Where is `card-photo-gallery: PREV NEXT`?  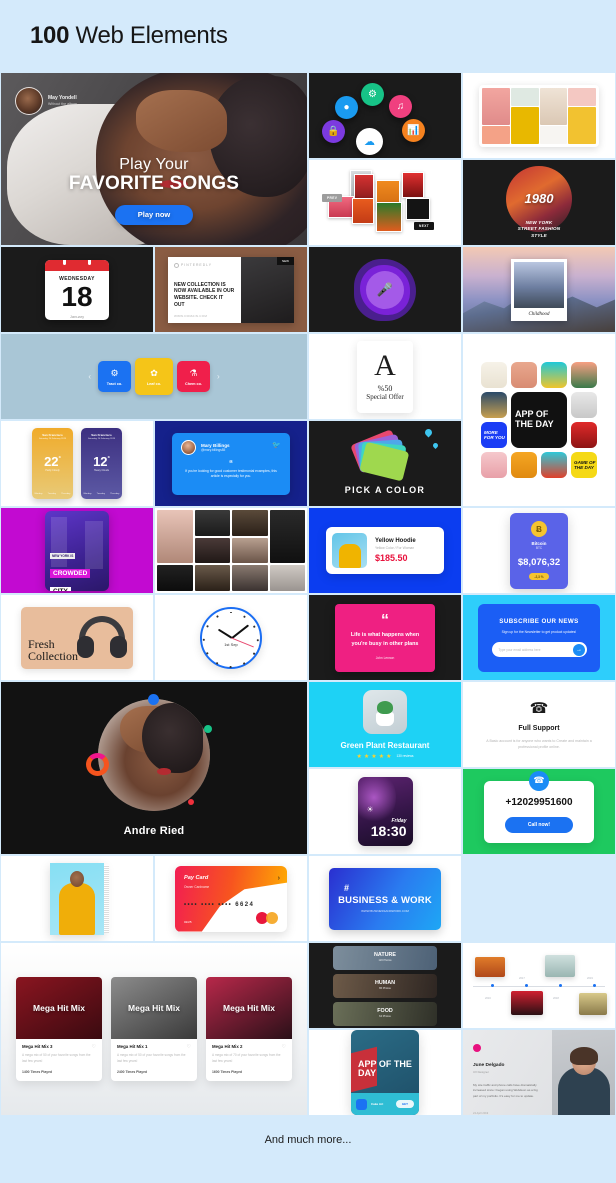 card-photo-gallery: PREV NEXT is located at coordinates (385, 202).